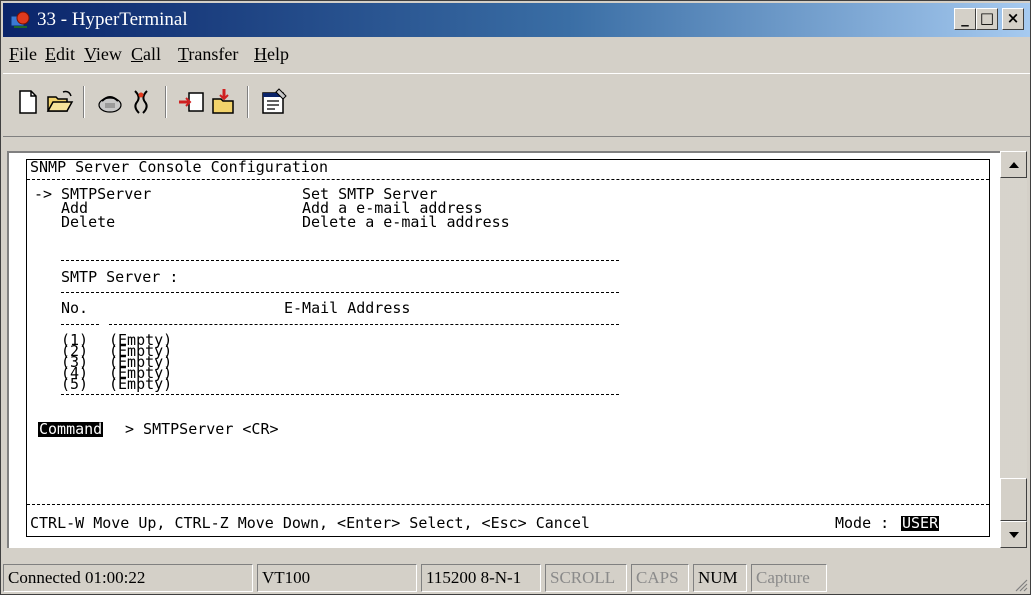 This screenshot has height=595, width=1031. Describe the element at coordinates (90, 54) in the screenshot. I see `menu-view-accel: V` at that location.